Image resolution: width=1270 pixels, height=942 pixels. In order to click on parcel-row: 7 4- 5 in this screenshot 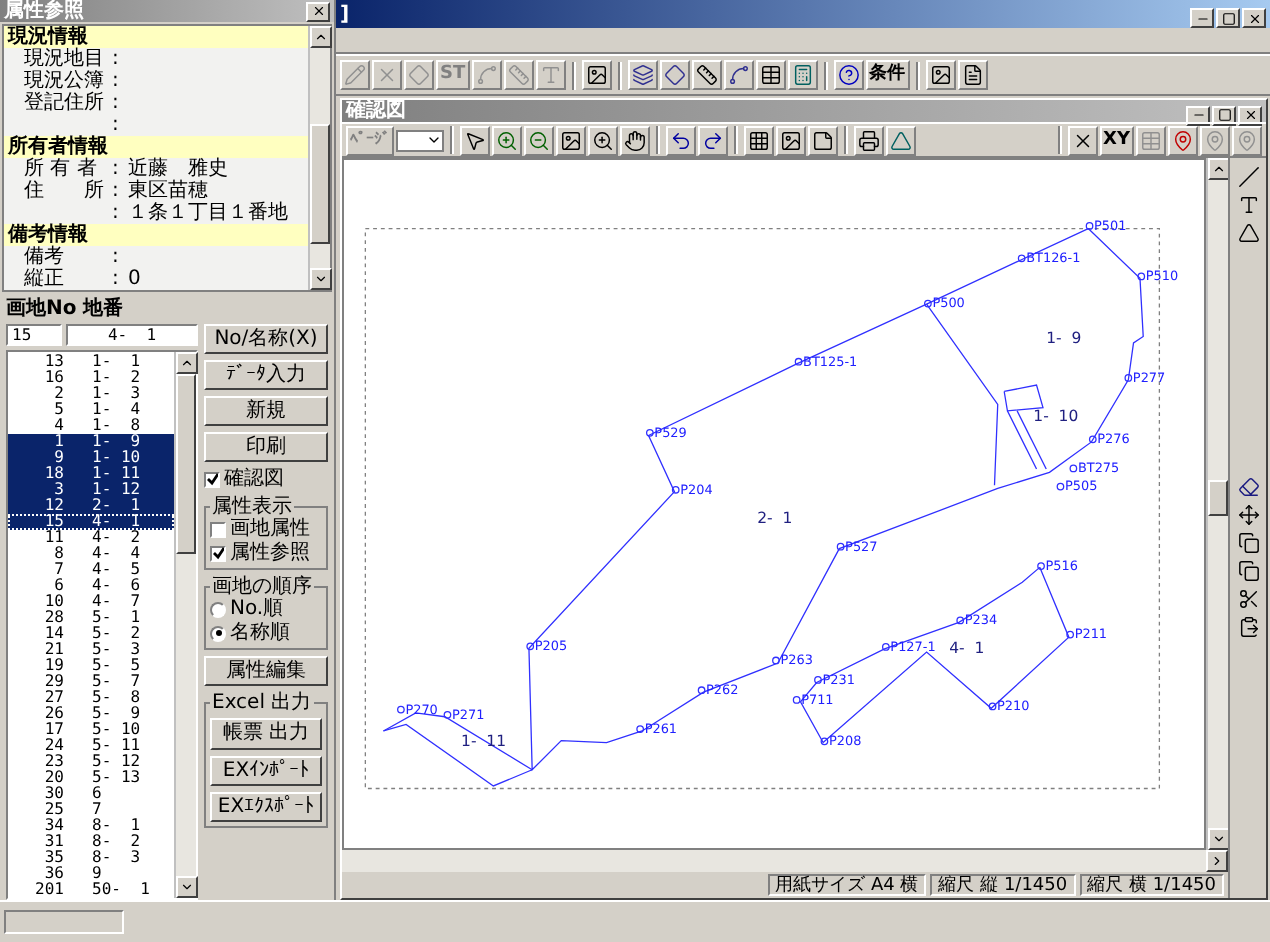, I will do `click(91, 570)`.